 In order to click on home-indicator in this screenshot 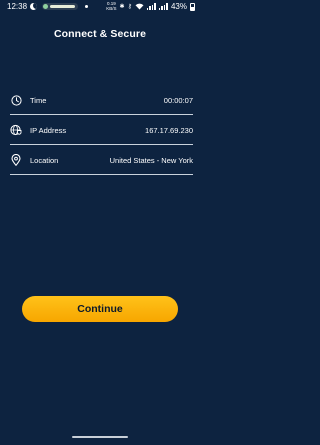, I will do `click(100, 437)`.